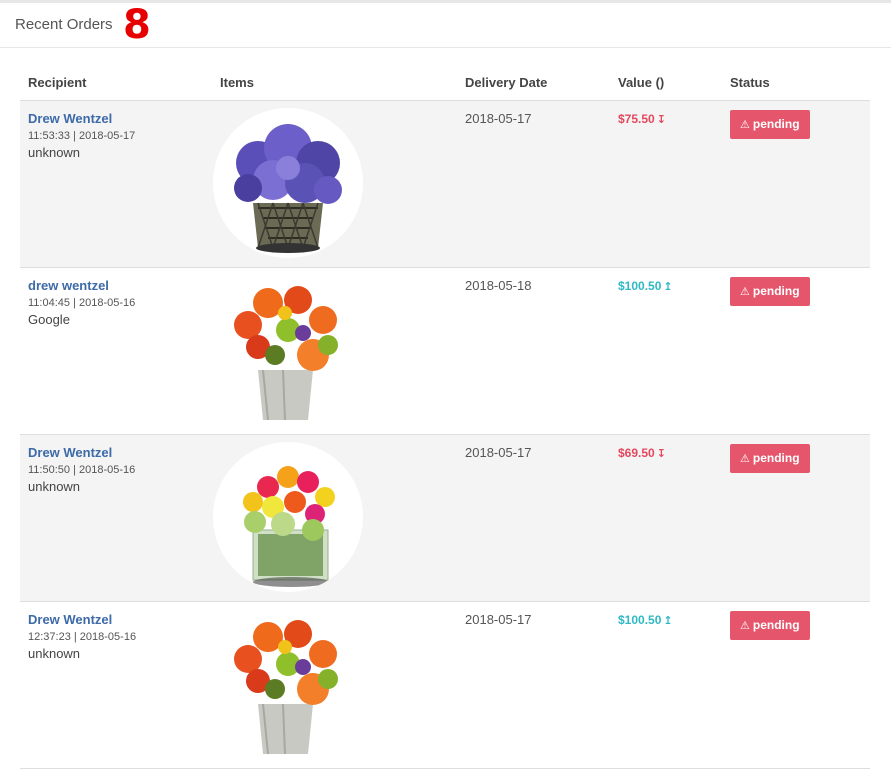 This screenshot has width=891, height=769. What do you see at coordinates (120, 285) in the screenshot?
I see `recipient-name-link: drew wentzel` at bounding box center [120, 285].